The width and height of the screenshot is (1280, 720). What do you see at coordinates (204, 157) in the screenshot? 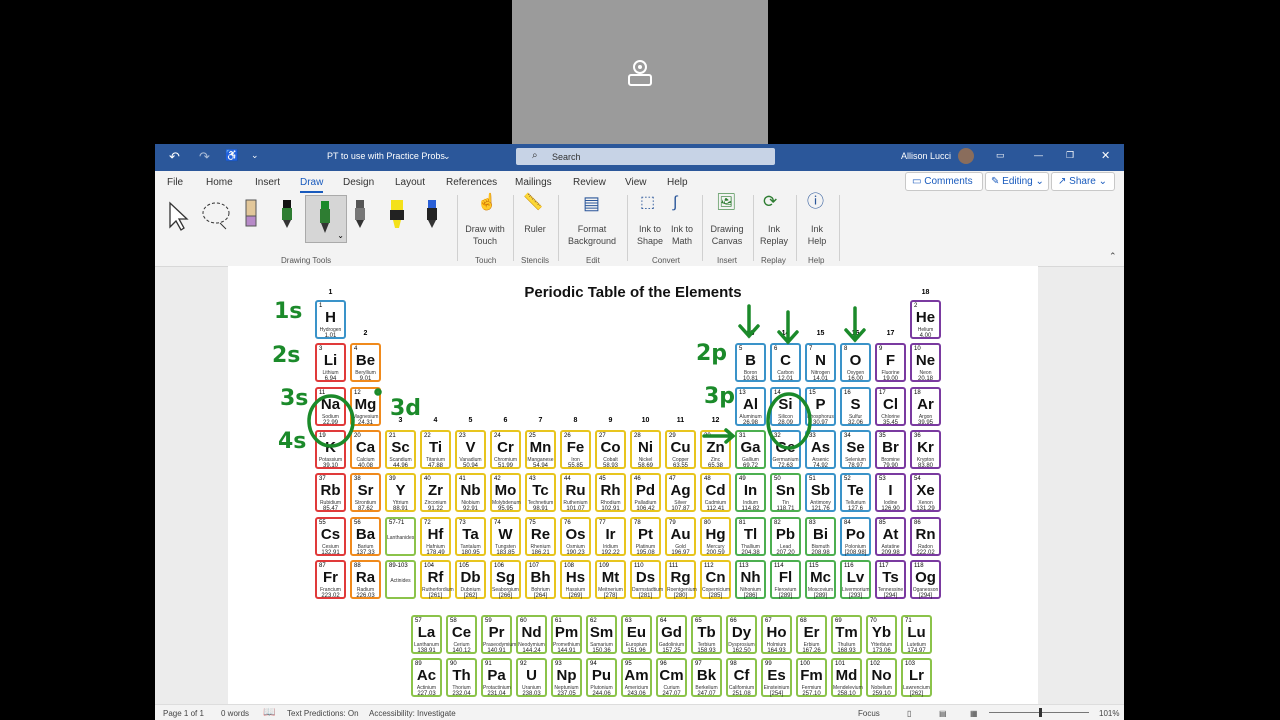
I see `redo-icon: ↷` at bounding box center [204, 157].